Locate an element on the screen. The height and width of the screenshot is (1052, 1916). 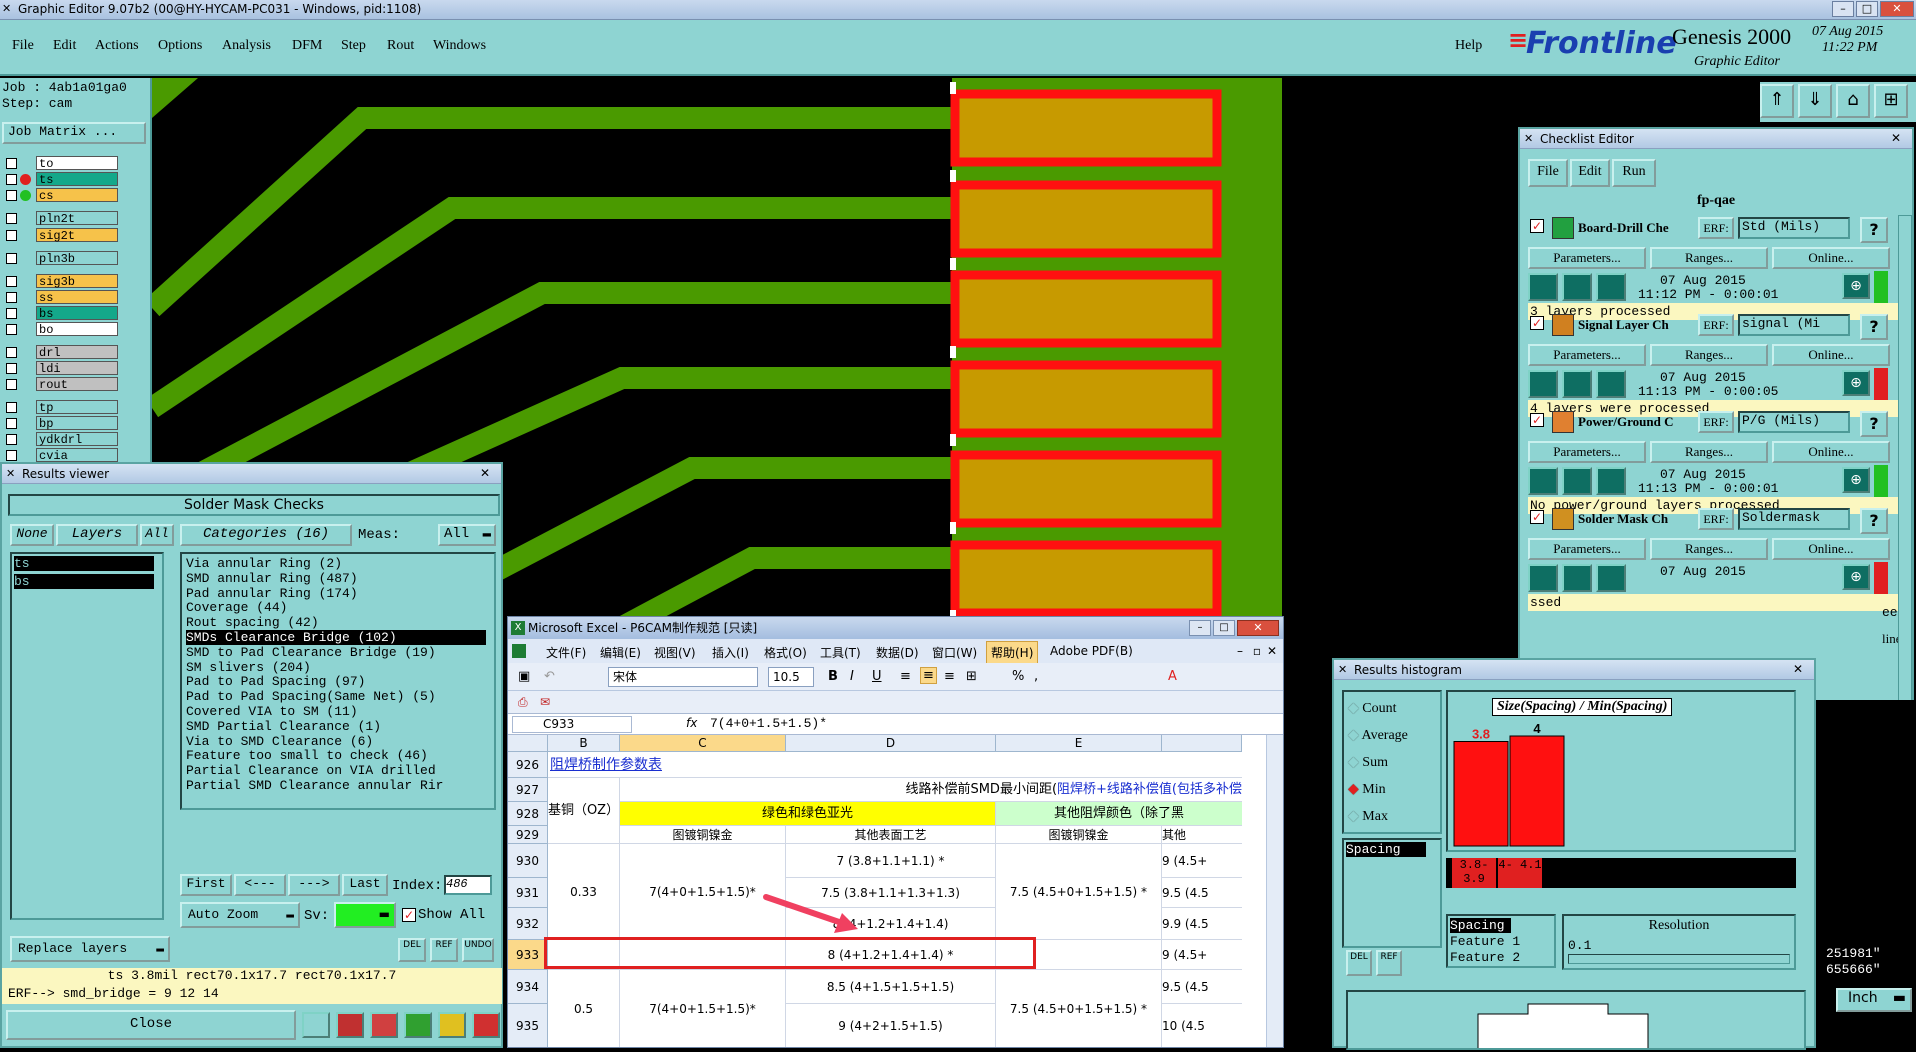
align-right-icon: ≡ is located at coordinates (949, 676).